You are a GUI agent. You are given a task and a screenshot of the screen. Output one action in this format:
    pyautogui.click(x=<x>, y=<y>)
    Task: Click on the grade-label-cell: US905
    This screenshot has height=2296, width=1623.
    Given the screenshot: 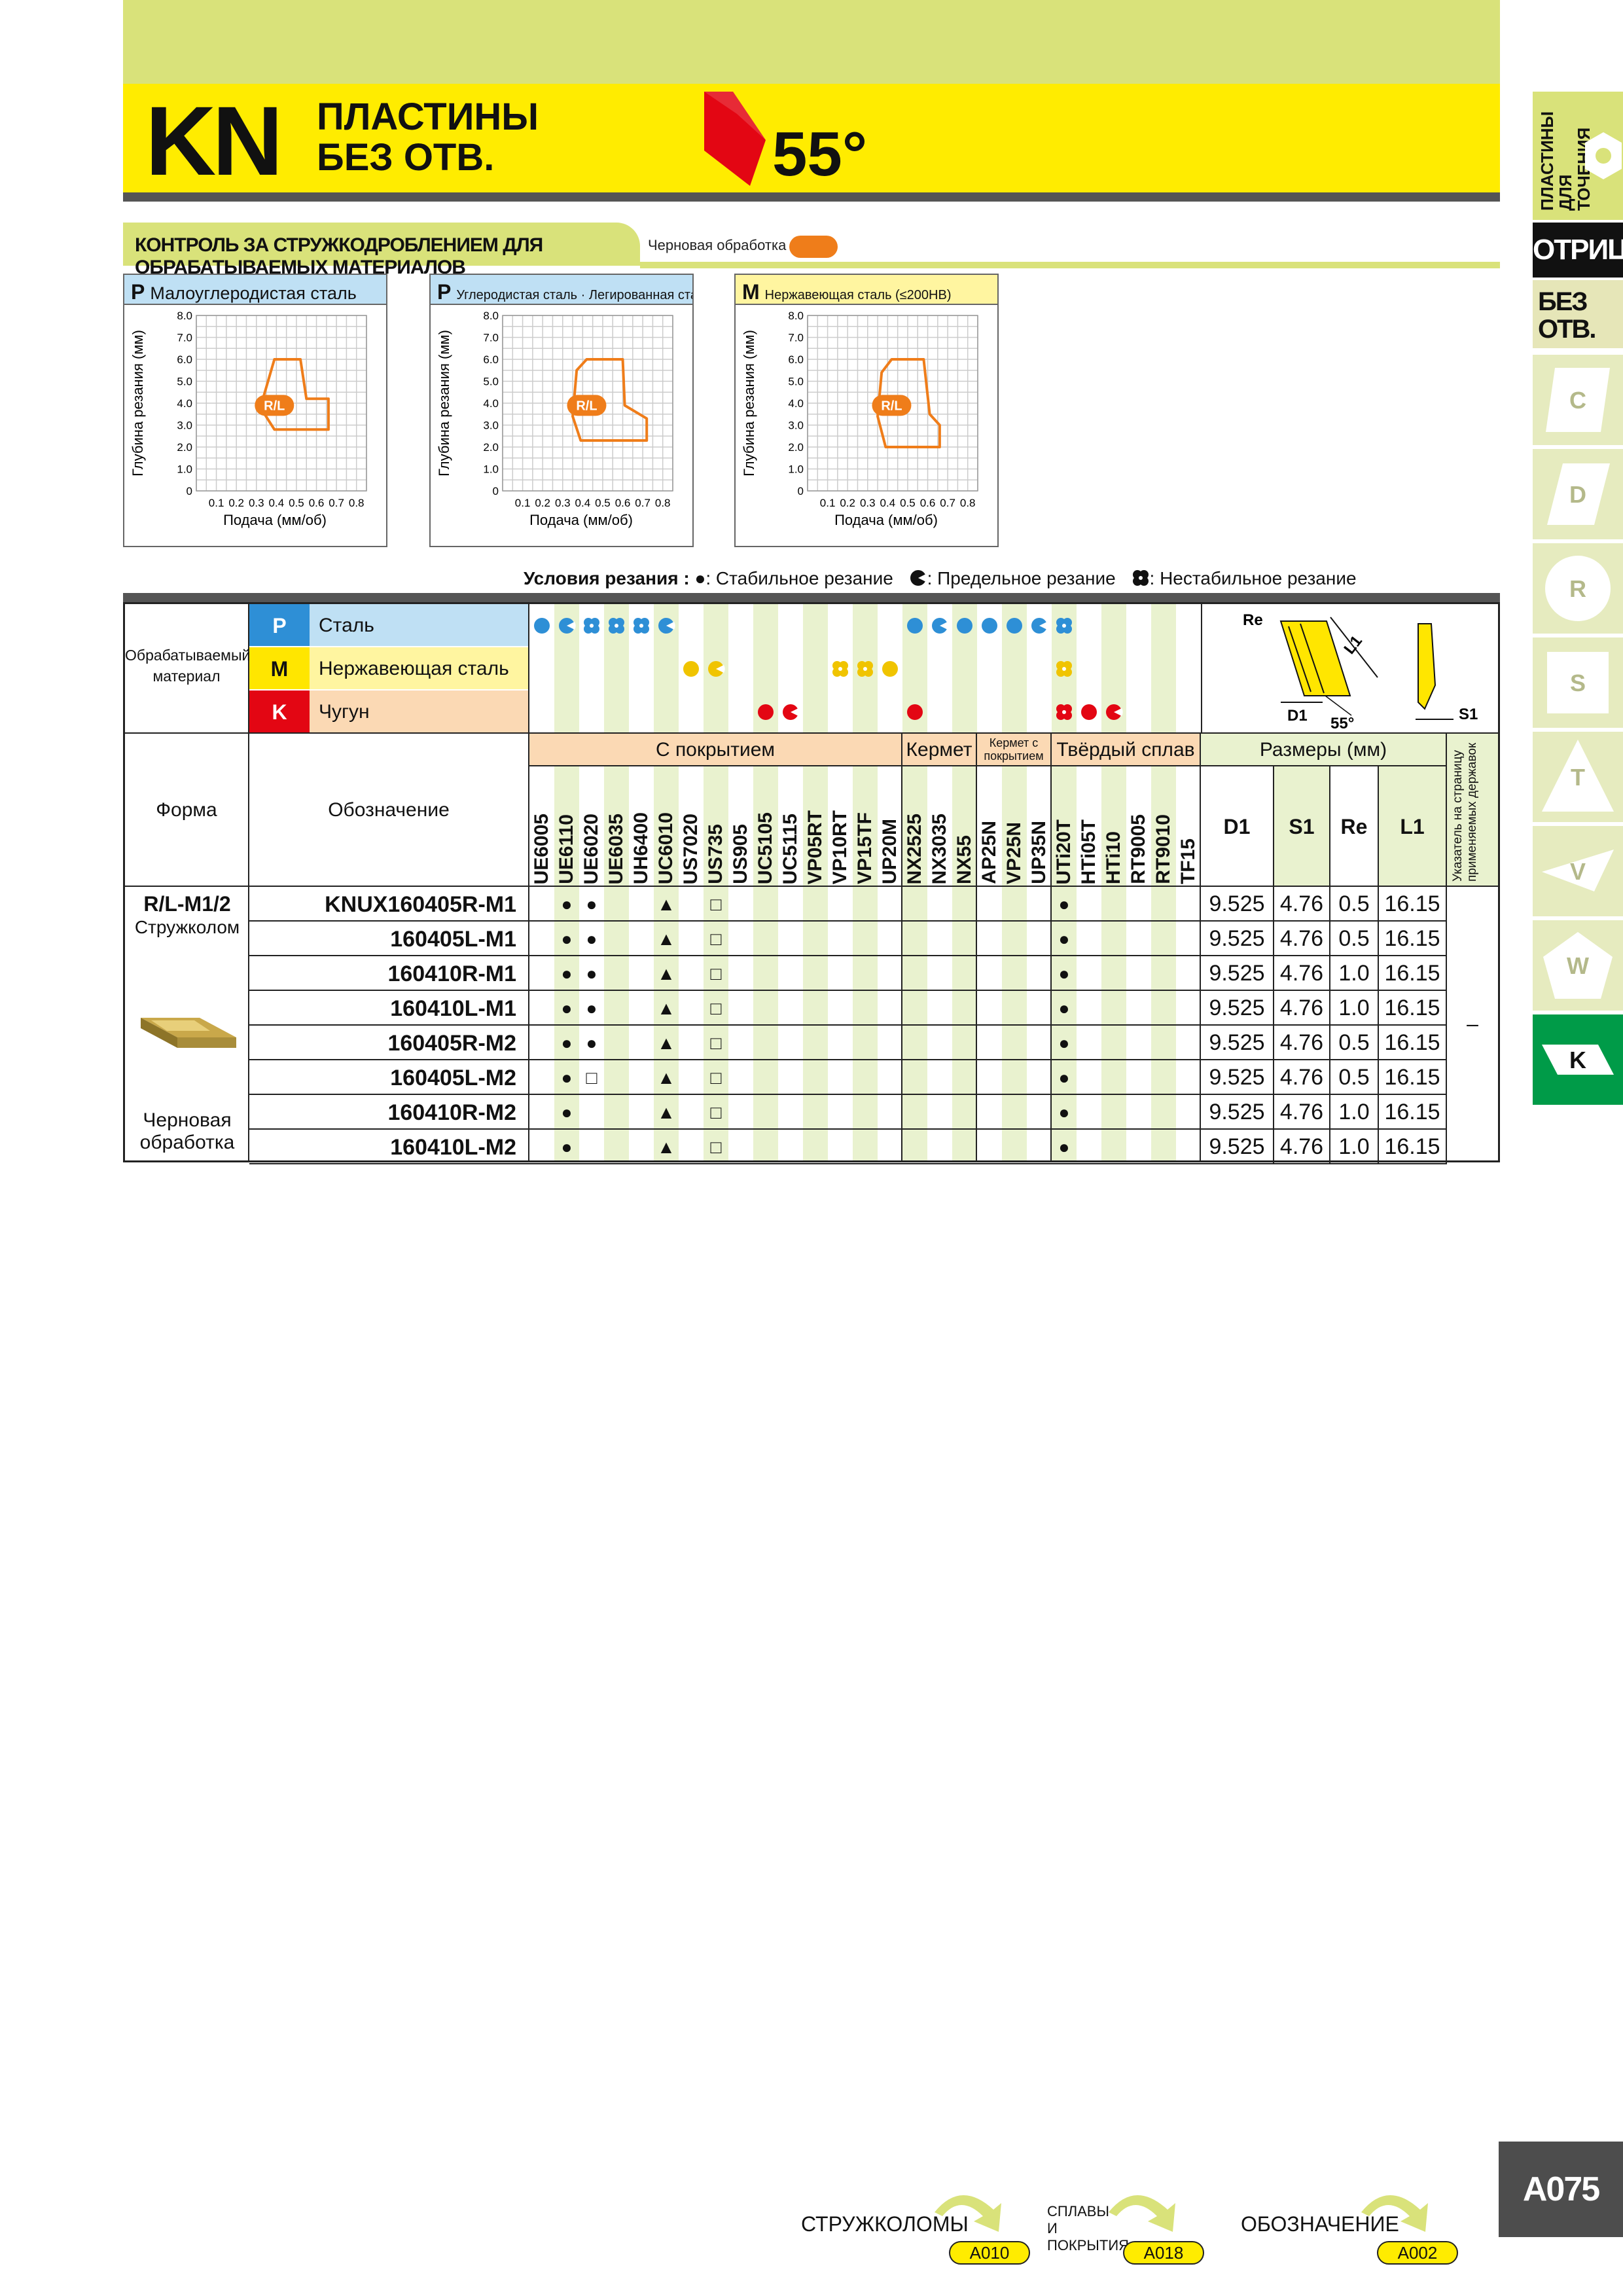 What is the action you would take?
    pyautogui.click(x=741, y=826)
    